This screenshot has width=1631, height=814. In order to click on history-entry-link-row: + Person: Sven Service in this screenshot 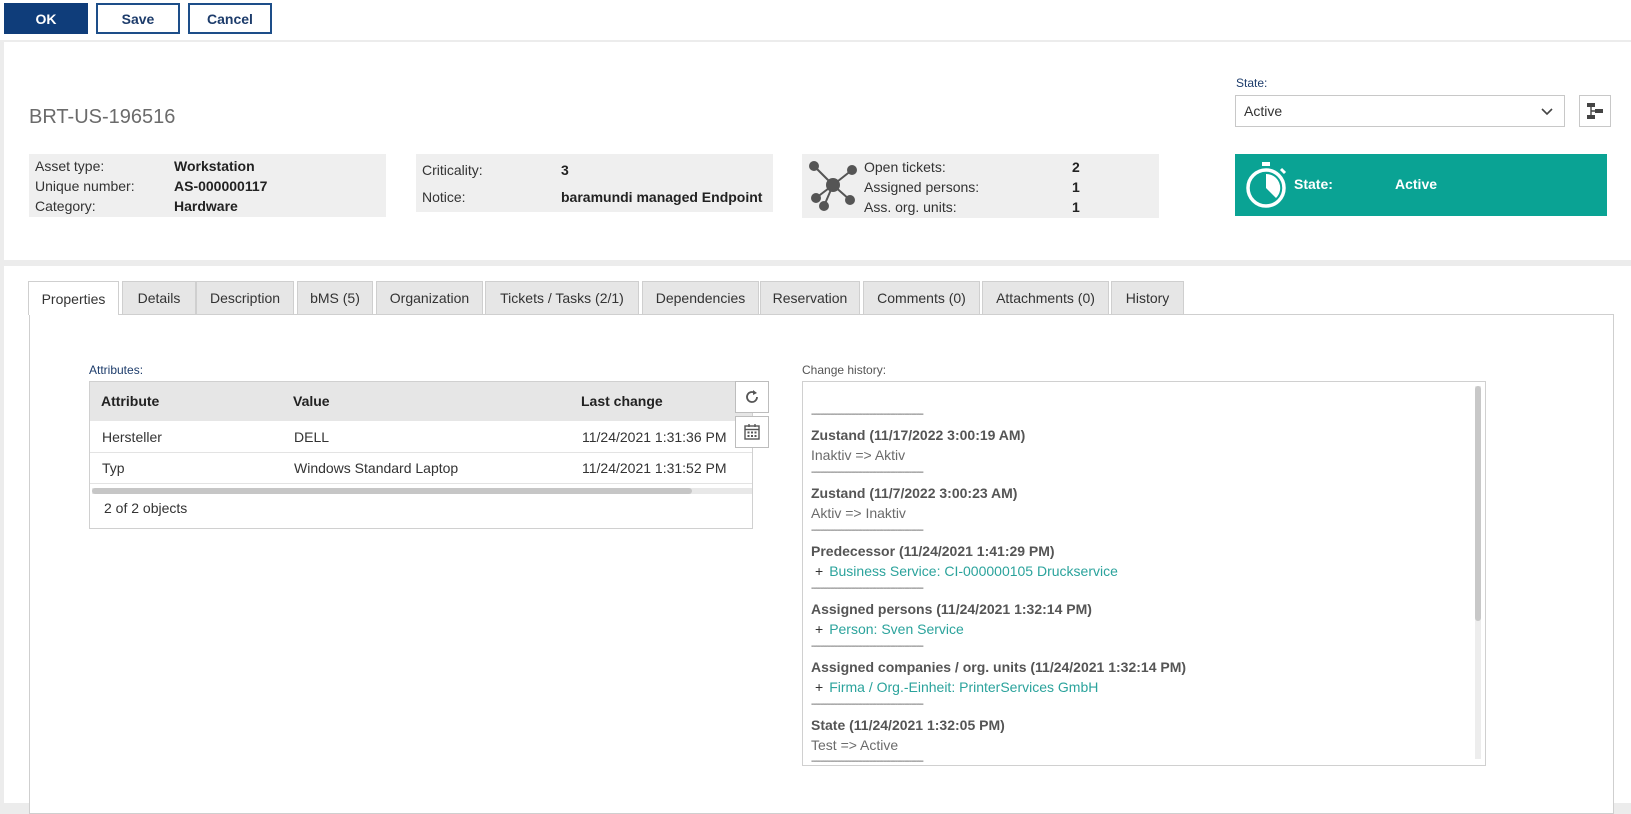, I will do `click(889, 629)`.